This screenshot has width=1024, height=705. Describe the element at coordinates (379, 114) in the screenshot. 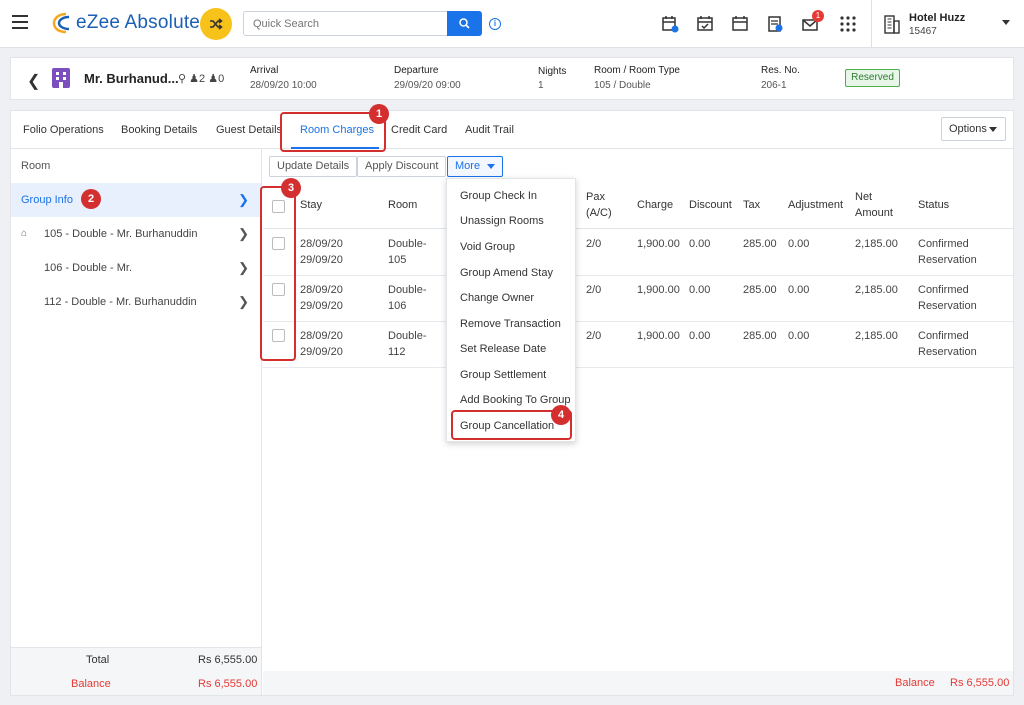

I see `annotation-marker-1: 1` at that location.